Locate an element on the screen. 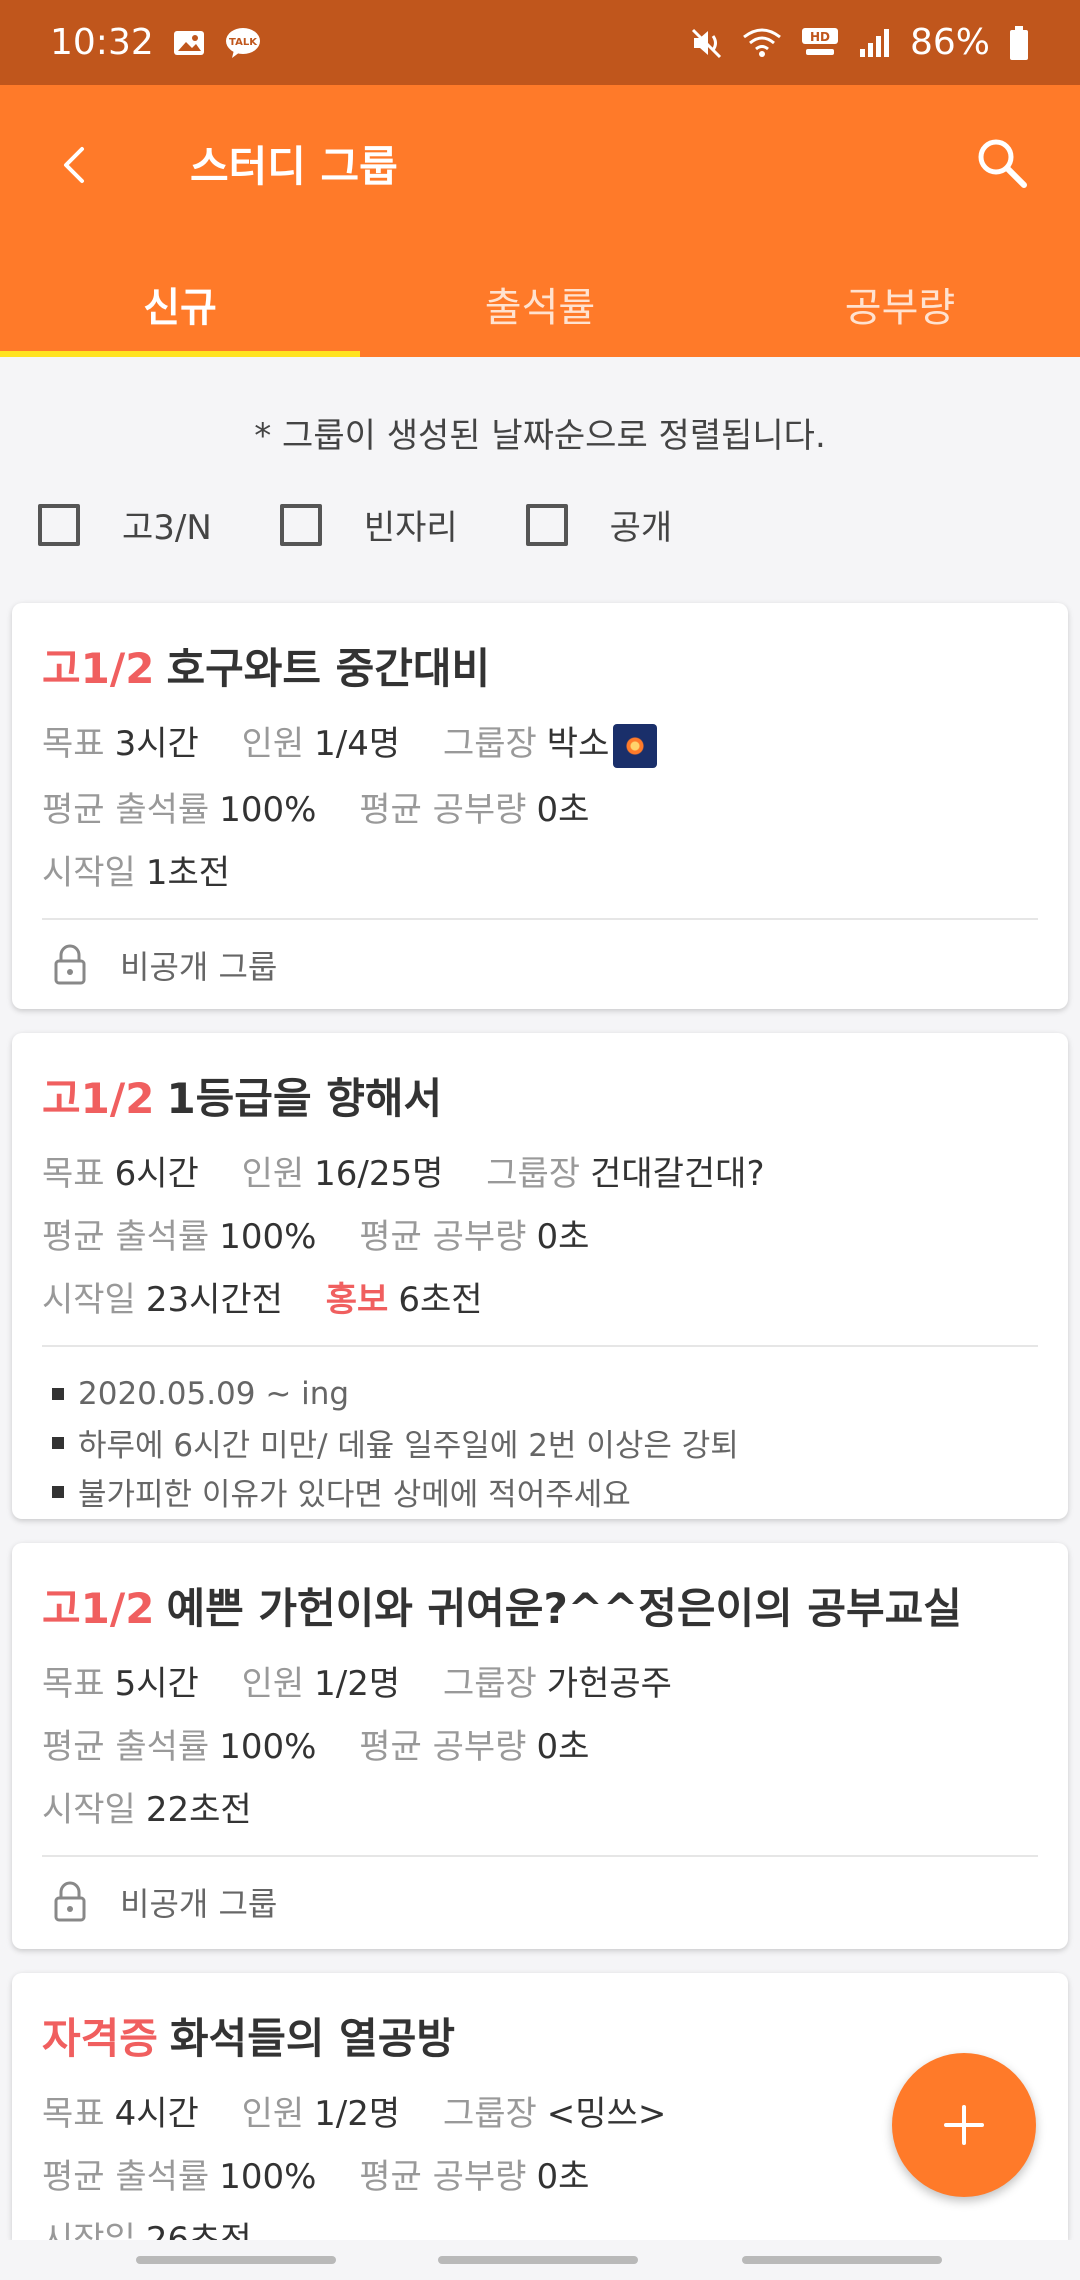 The height and width of the screenshot is (2280, 1080). start-value: 23시간전 is located at coordinates (214, 1300).